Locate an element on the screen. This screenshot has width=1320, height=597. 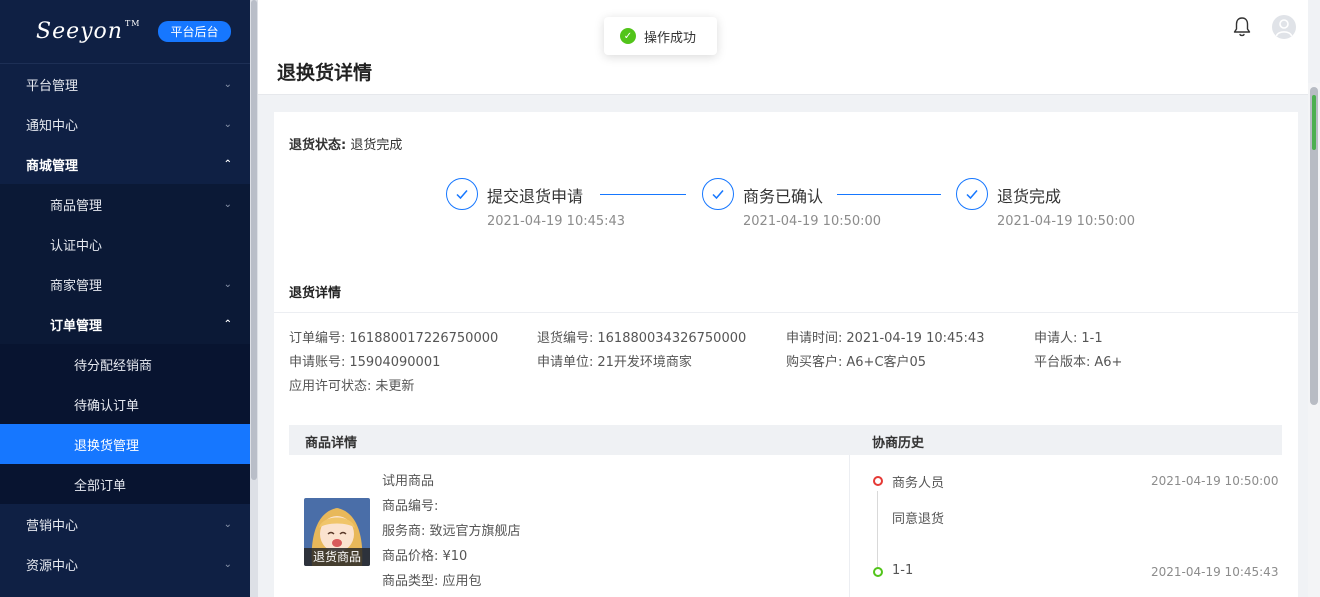
toast-message: 操作成功 is located at coordinates (670, 38).